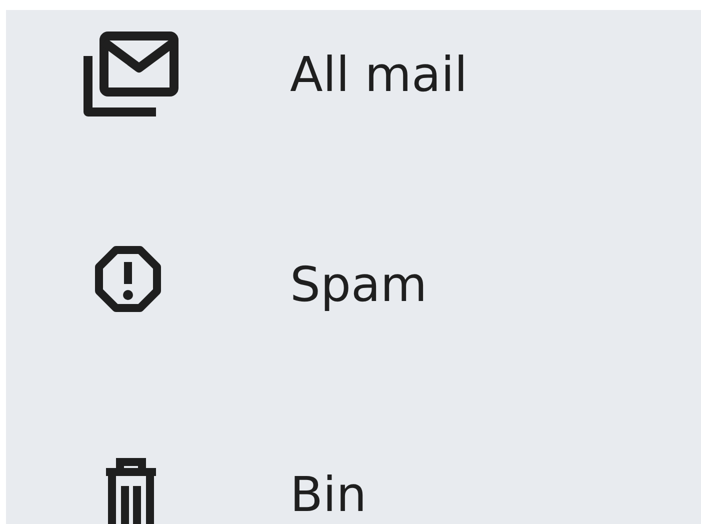 The image size is (701, 524). I want to click on nav-item: Bin, so click(221, 487).